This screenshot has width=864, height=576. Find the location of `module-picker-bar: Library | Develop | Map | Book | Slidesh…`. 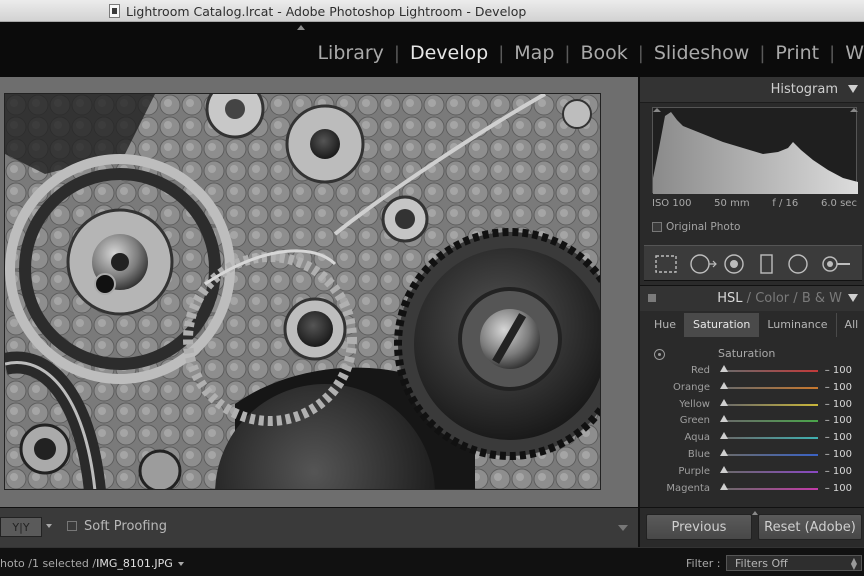

module-picker-bar: Library | Develop | Map | Book | Slidesh… is located at coordinates (432, 49).